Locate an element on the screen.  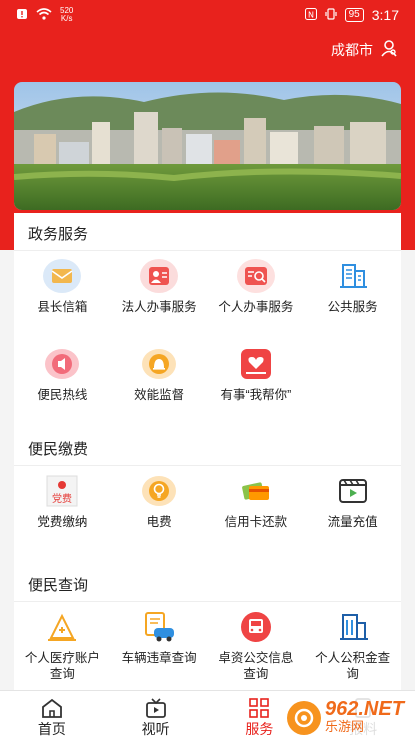
service-item-county-mailbox: 县长信箱 is located at coordinates (62, 295).